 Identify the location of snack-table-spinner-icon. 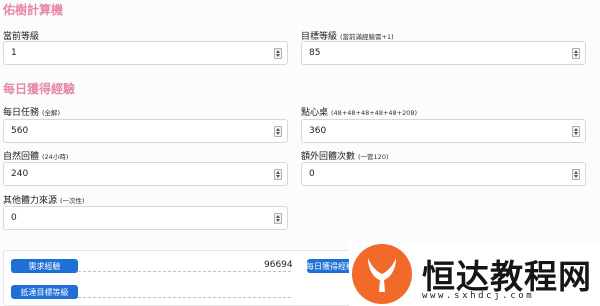
(576, 131).